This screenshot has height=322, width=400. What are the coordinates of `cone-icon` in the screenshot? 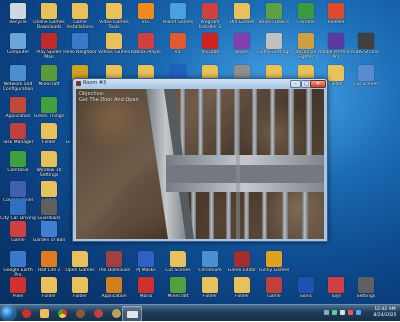 It's located at (146, 11).